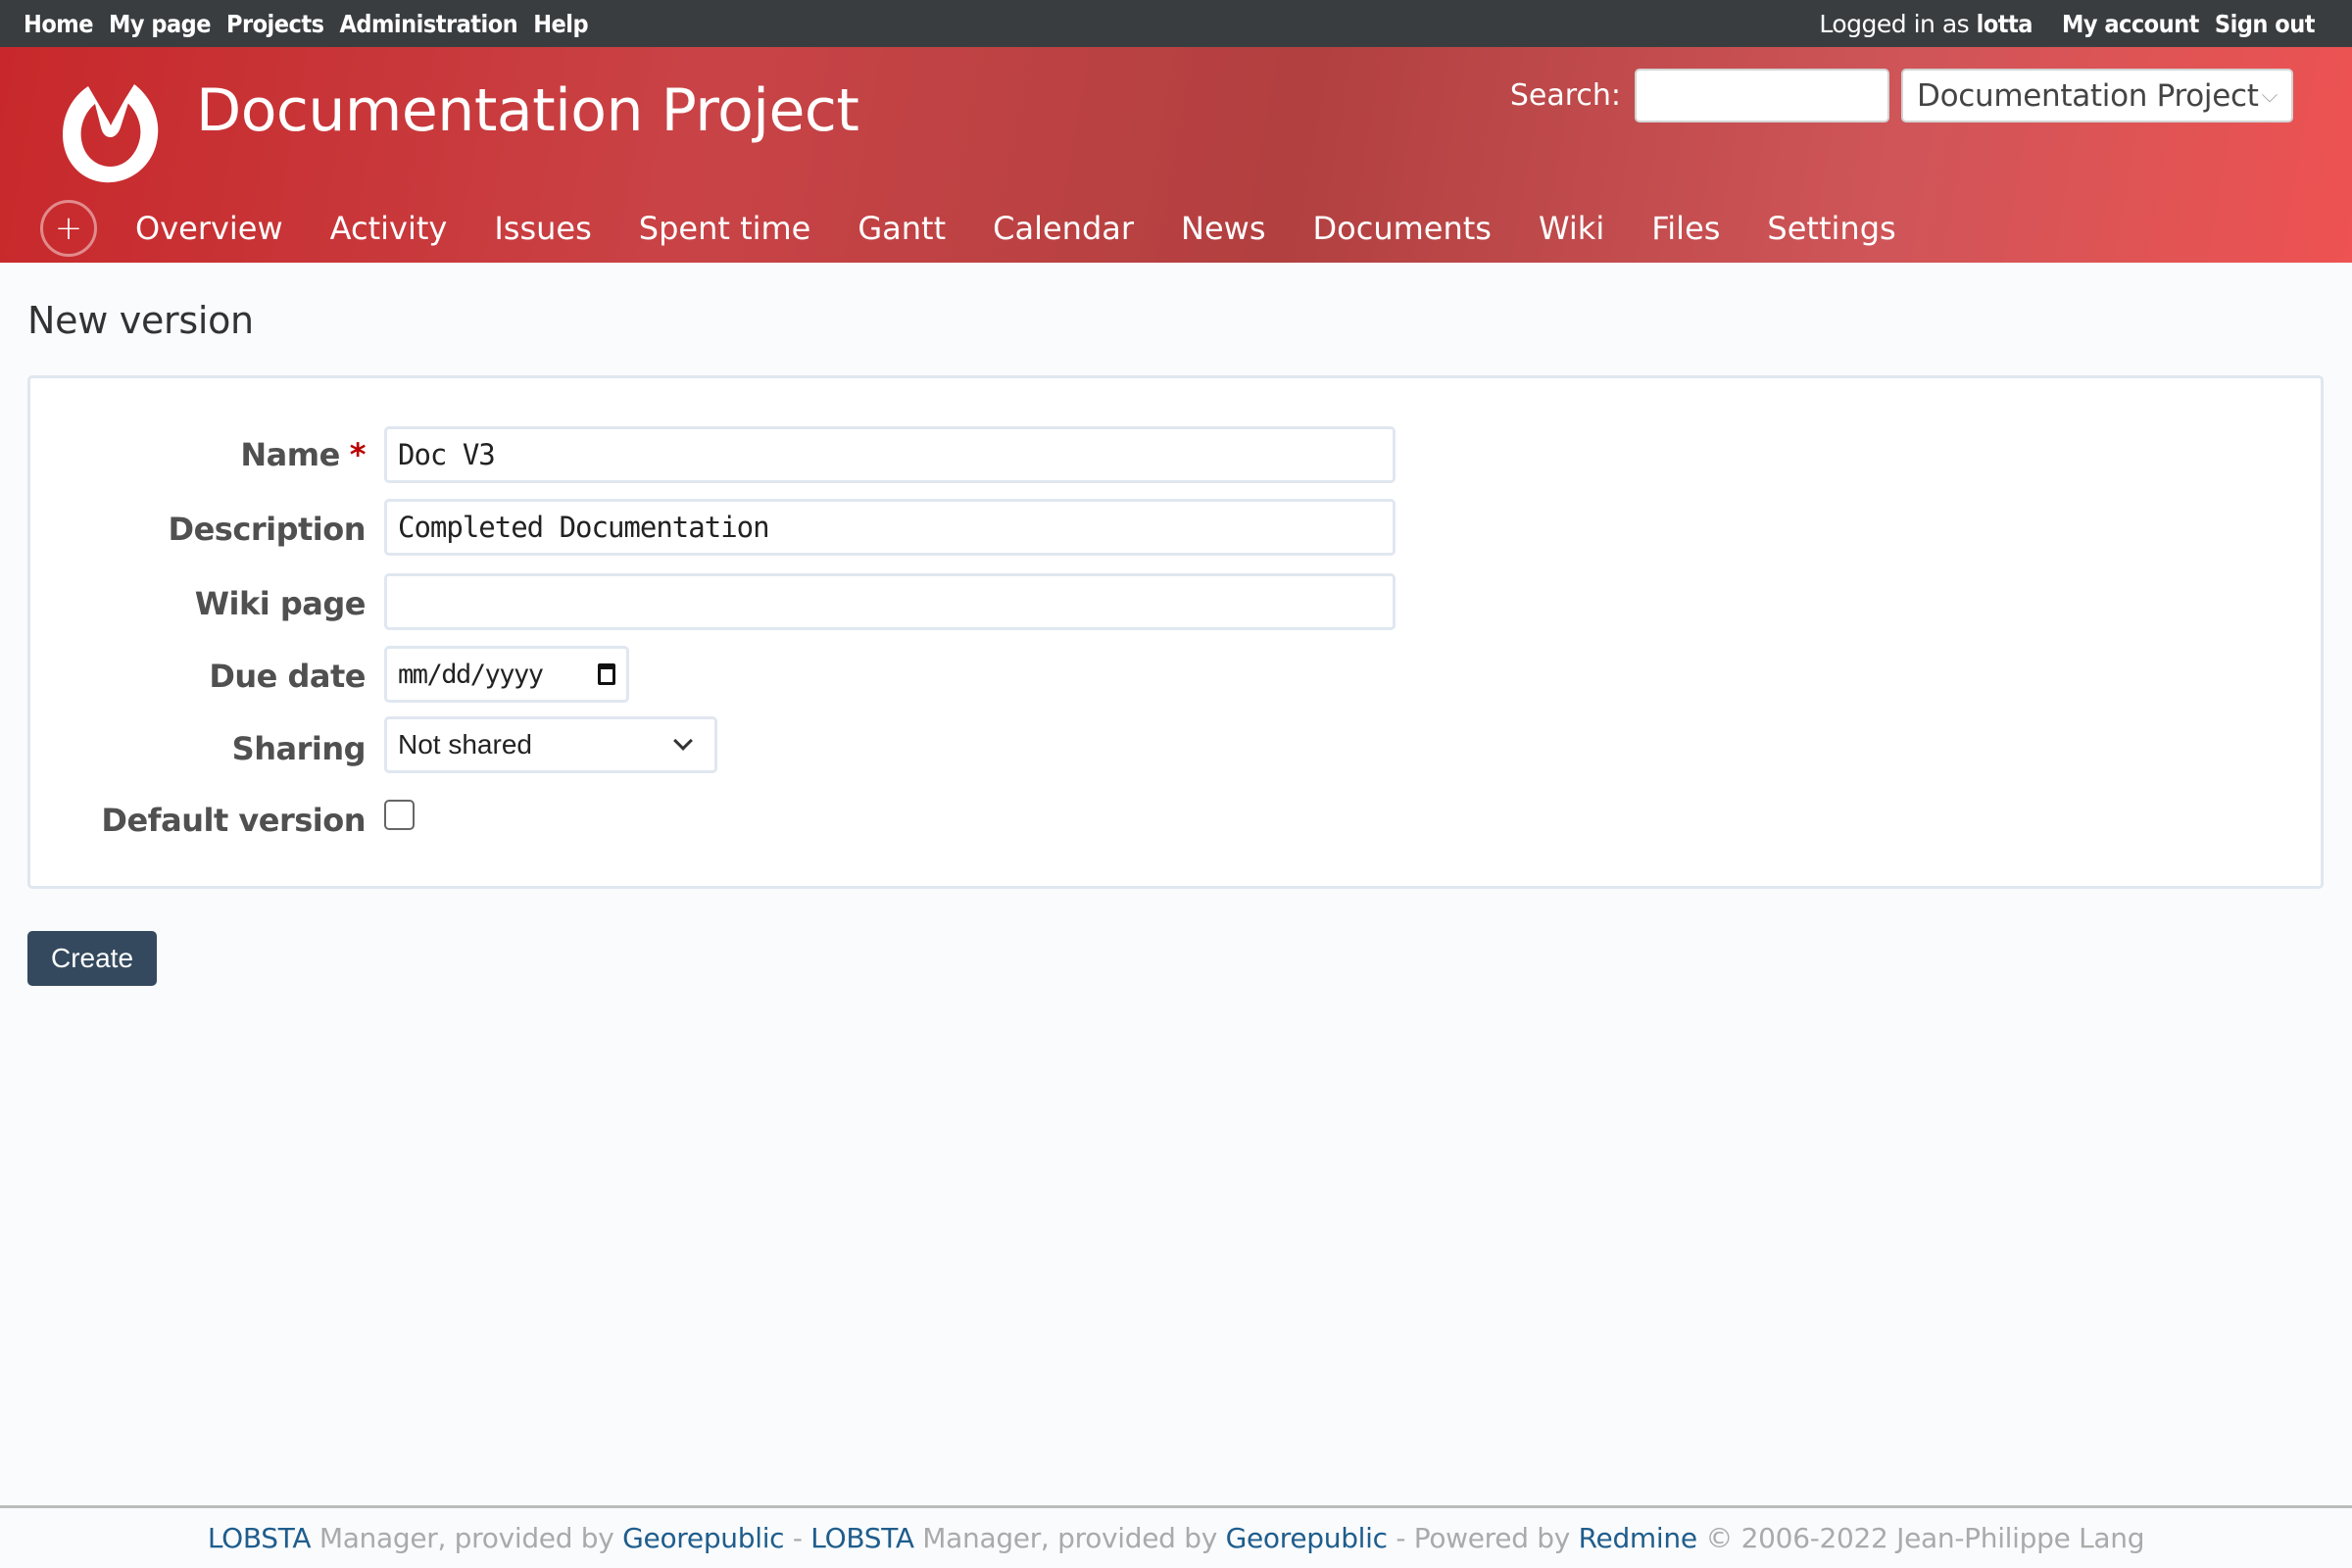 This screenshot has height=1568, width=2352. I want to click on due-date-label: Due date, so click(287, 676).